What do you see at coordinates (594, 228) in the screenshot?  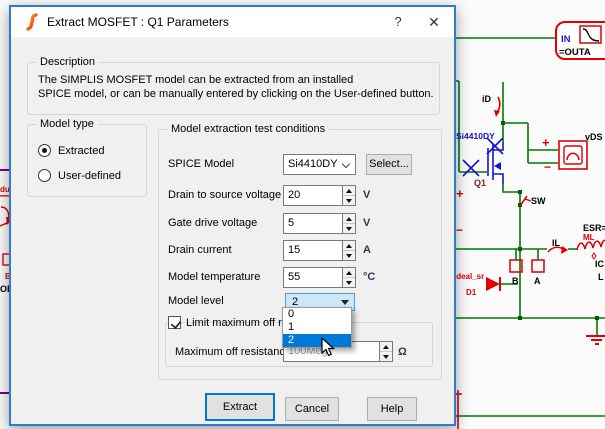 I see `esr-label: ESR=` at bounding box center [594, 228].